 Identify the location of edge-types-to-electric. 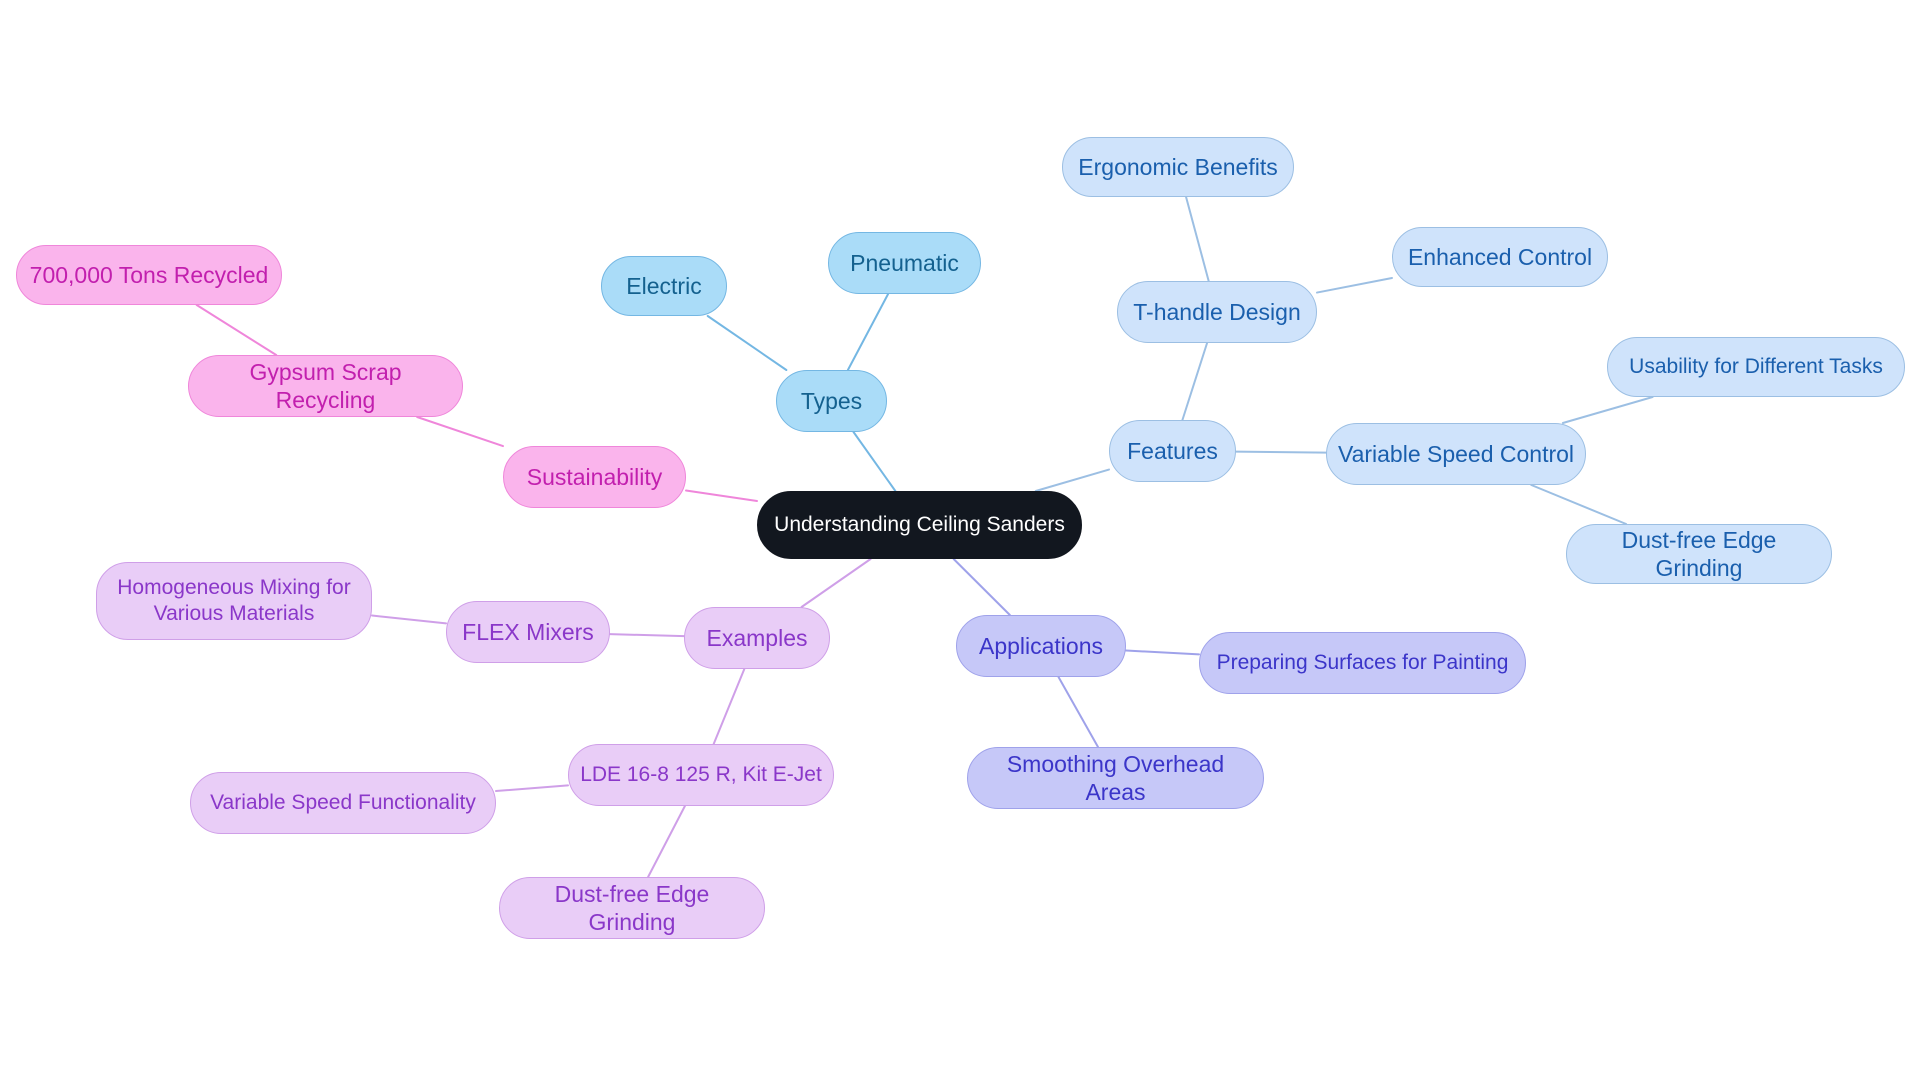
(747, 343).